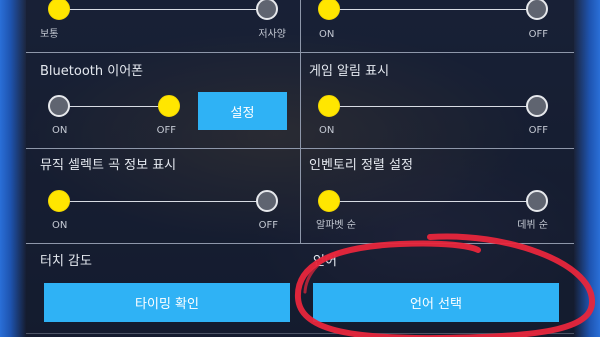 The height and width of the screenshot is (337, 600). I want to click on bottom-divider, so click(300, 333).